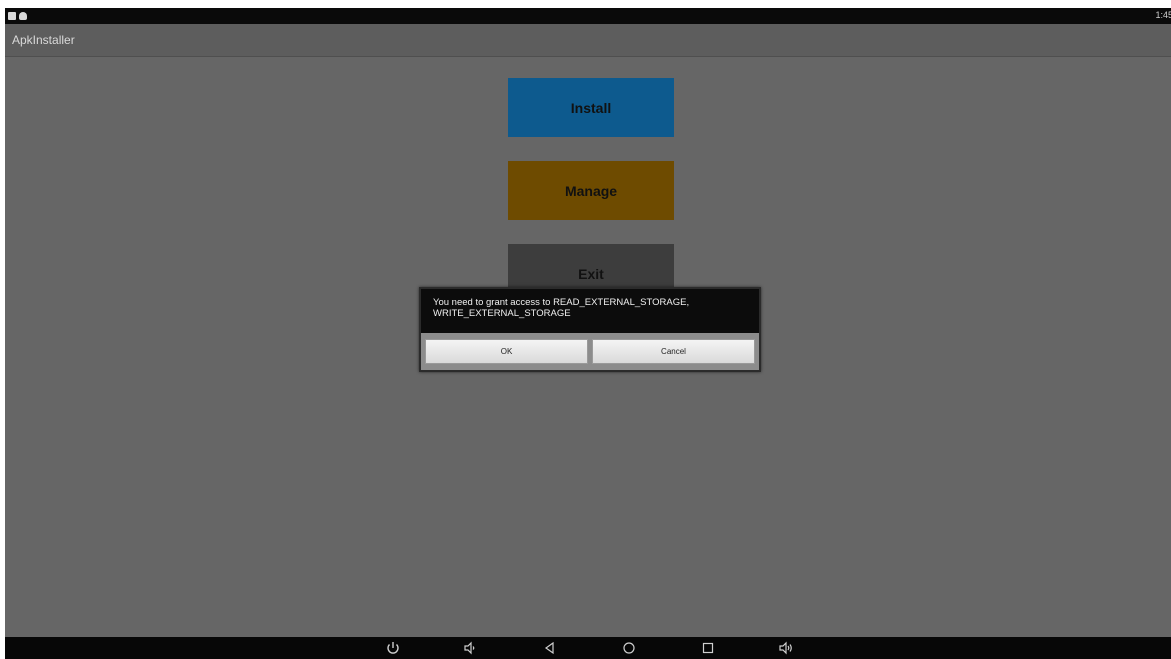 Image resolution: width=1171 pixels, height=659 pixels. I want to click on recents-icon, so click(708, 648).